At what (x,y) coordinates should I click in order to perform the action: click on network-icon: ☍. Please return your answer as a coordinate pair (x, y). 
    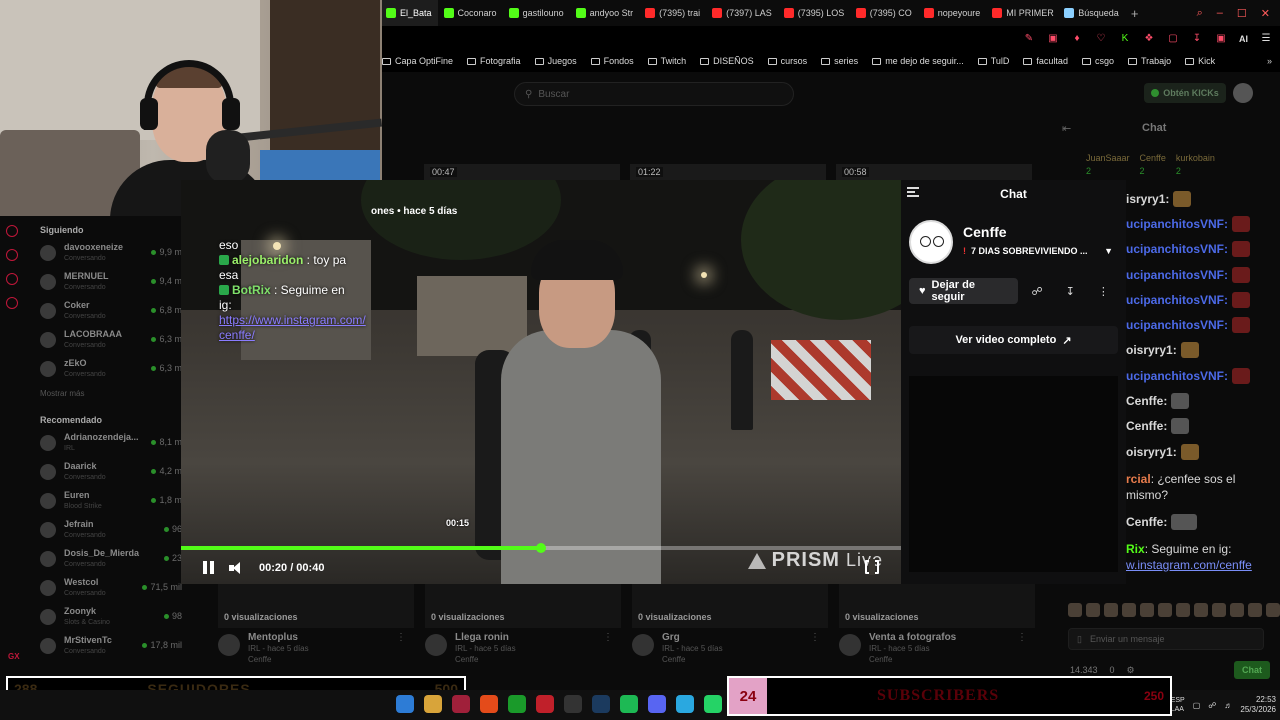
    Looking at the image, I should click on (1212, 705).